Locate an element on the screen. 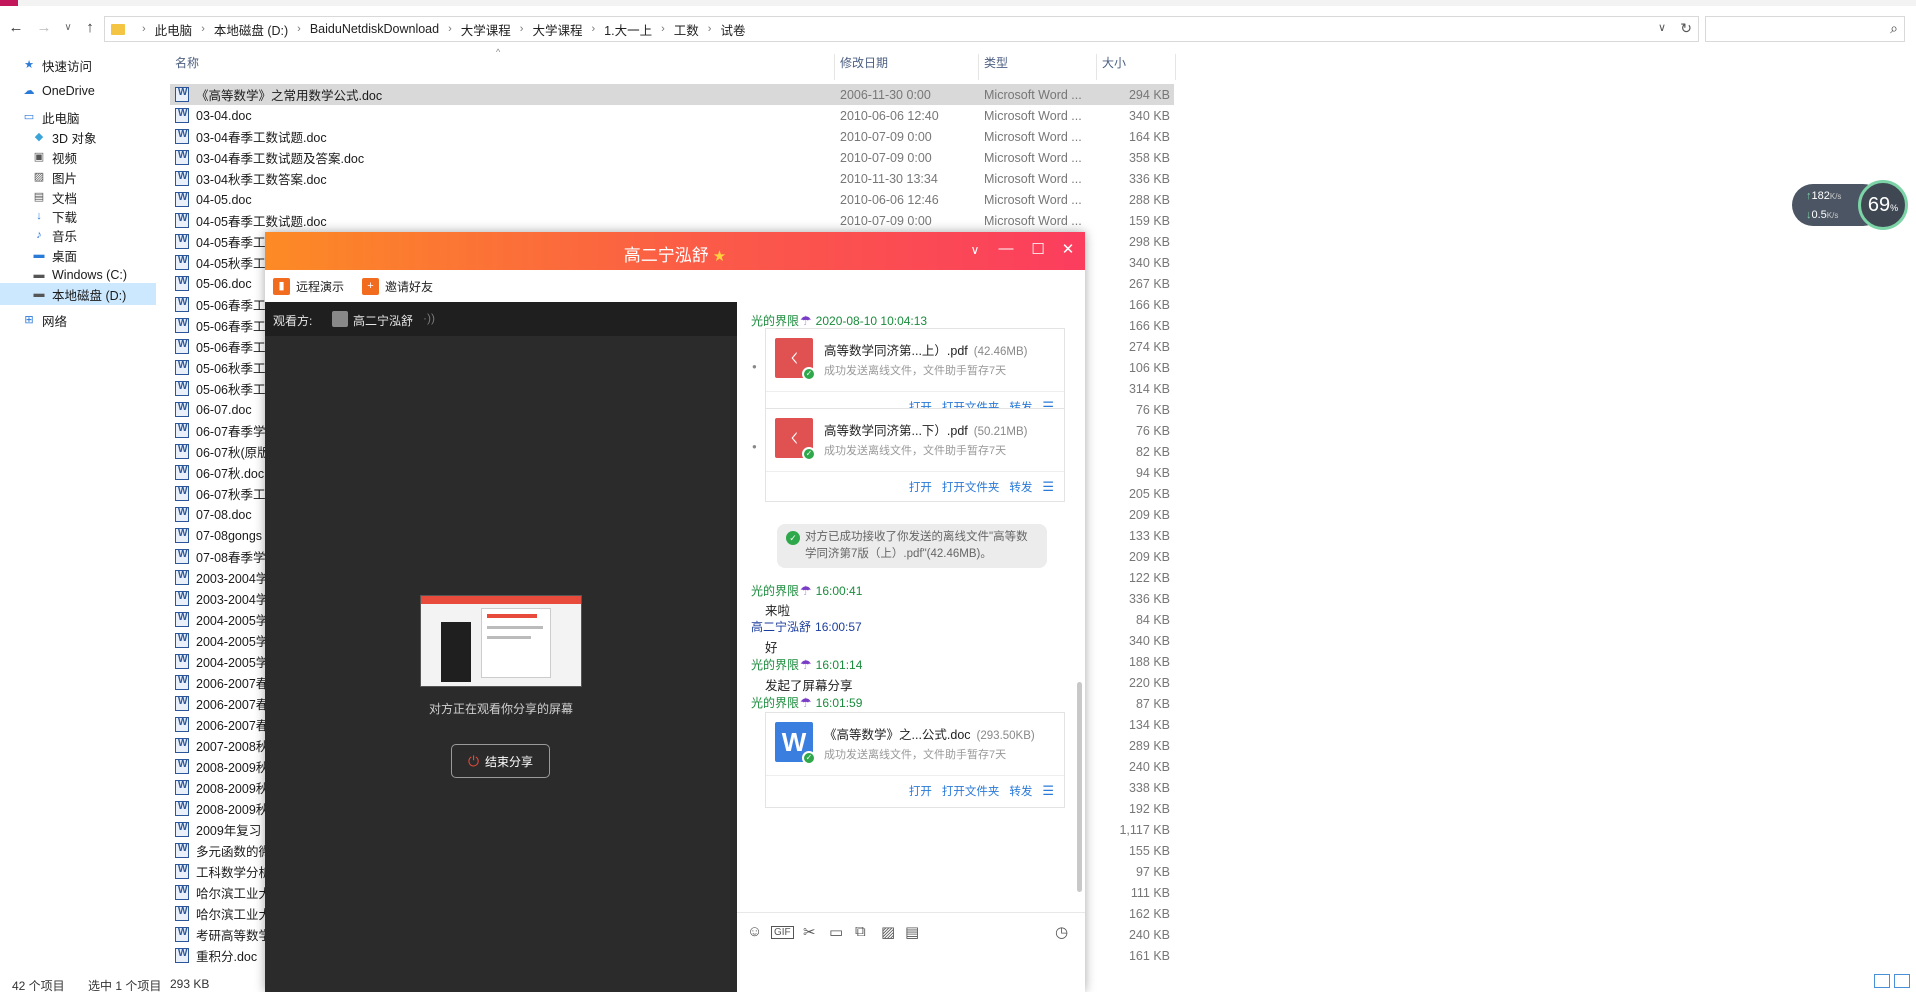 The width and height of the screenshot is (1916, 992). sidebar-item: ⊞ 网络 is located at coordinates (78, 320).